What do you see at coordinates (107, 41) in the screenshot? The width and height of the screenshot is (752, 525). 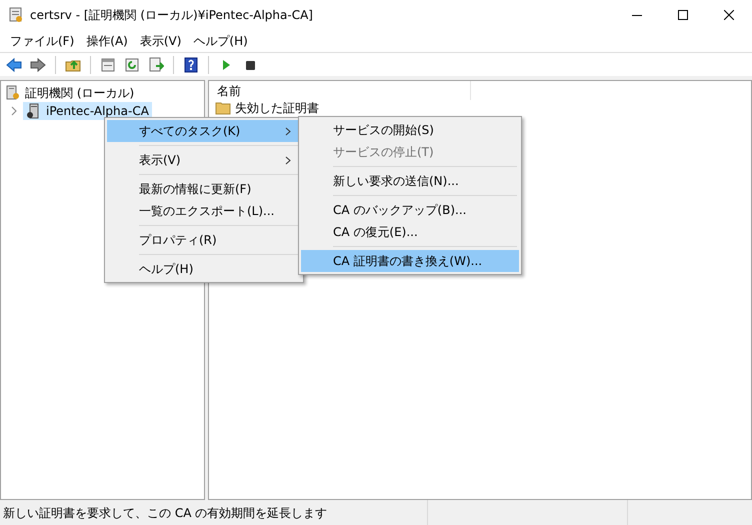 I see `menu-item: 操作(A)` at bounding box center [107, 41].